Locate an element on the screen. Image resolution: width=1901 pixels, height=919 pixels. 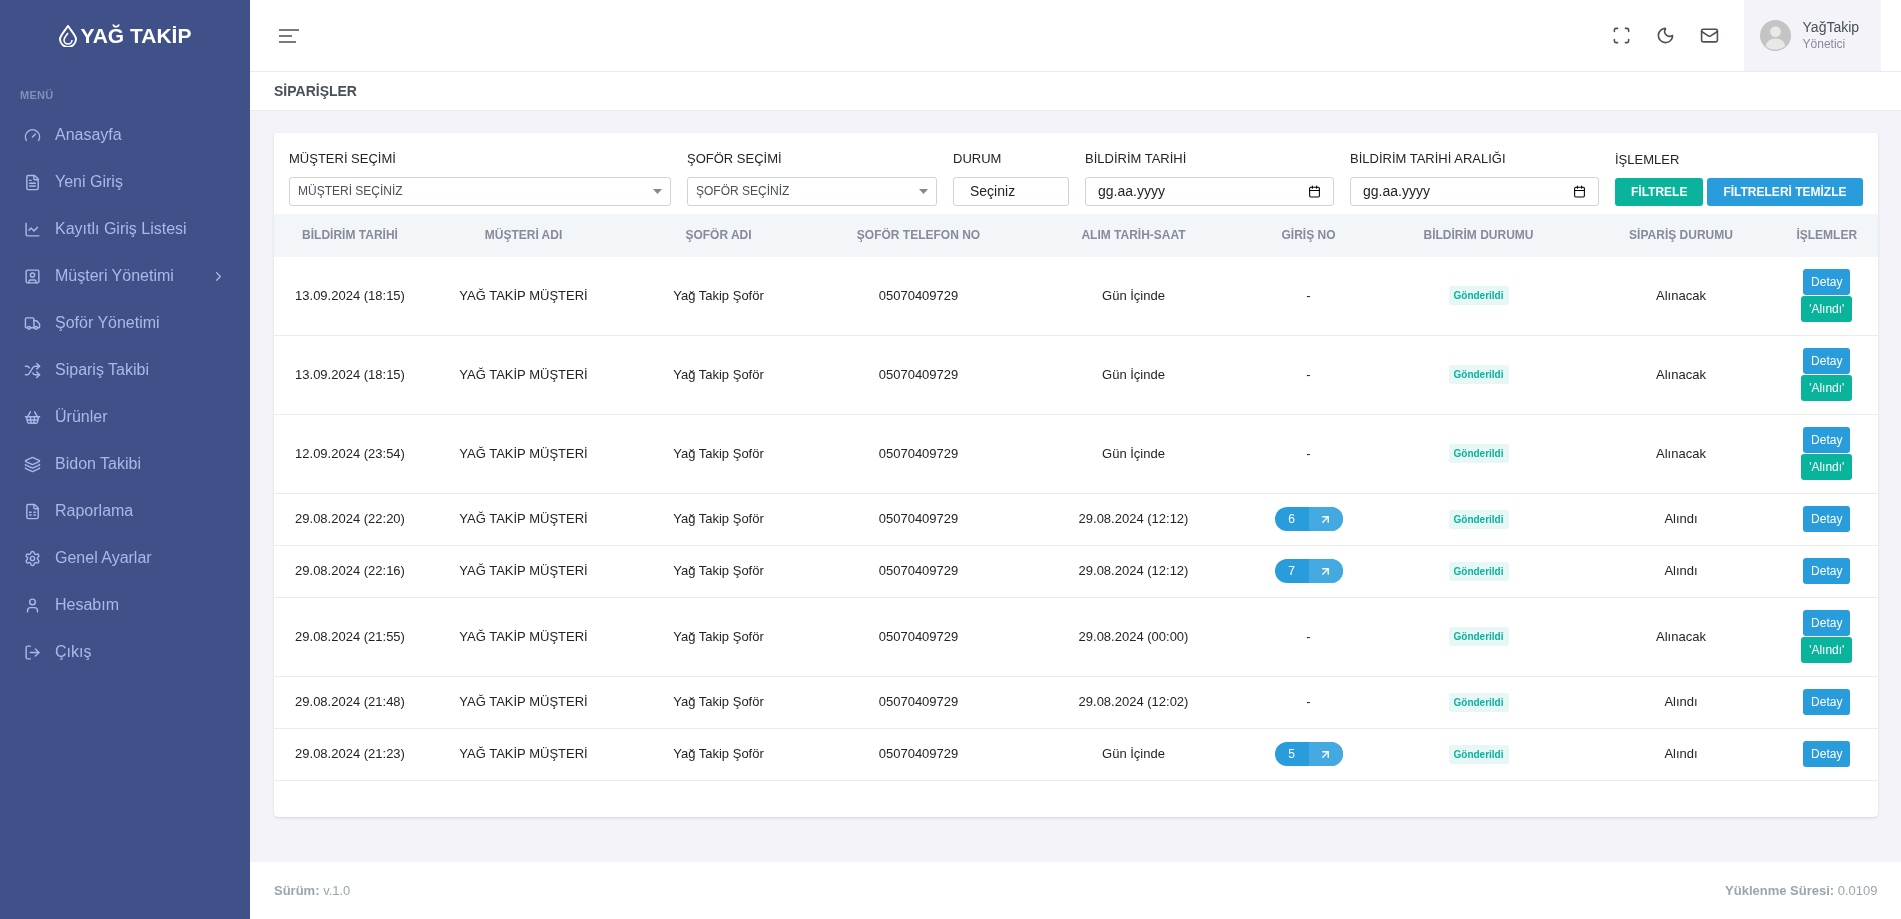
sidebar-item: Raporlama is located at coordinates (125, 511).